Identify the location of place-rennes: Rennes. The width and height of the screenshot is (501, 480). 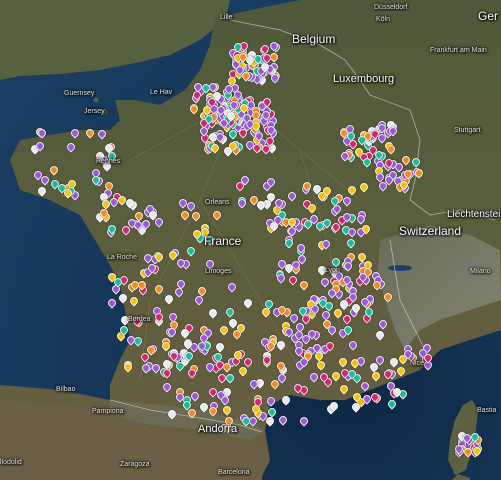
(108, 161).